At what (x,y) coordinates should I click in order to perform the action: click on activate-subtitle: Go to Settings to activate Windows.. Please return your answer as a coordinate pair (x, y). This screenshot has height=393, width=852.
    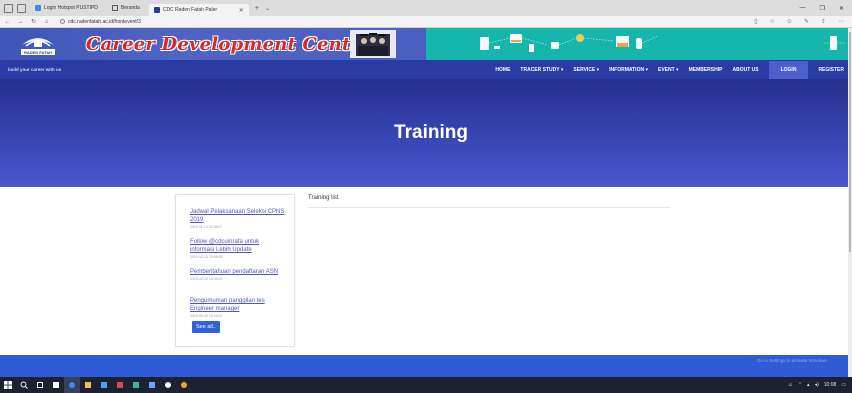
    Looking at the image, I should click on (792, 360).